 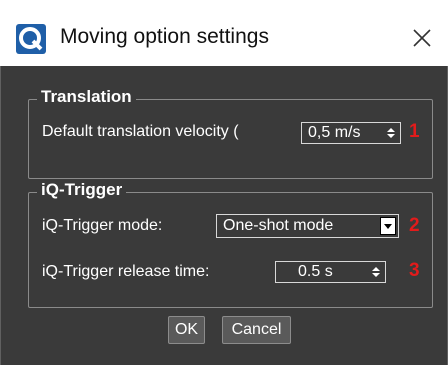 What do you see at coordinates (414, 225) in the screenshot?
I see `annotation-marker-2: 2` at bounding box center [414, 225].